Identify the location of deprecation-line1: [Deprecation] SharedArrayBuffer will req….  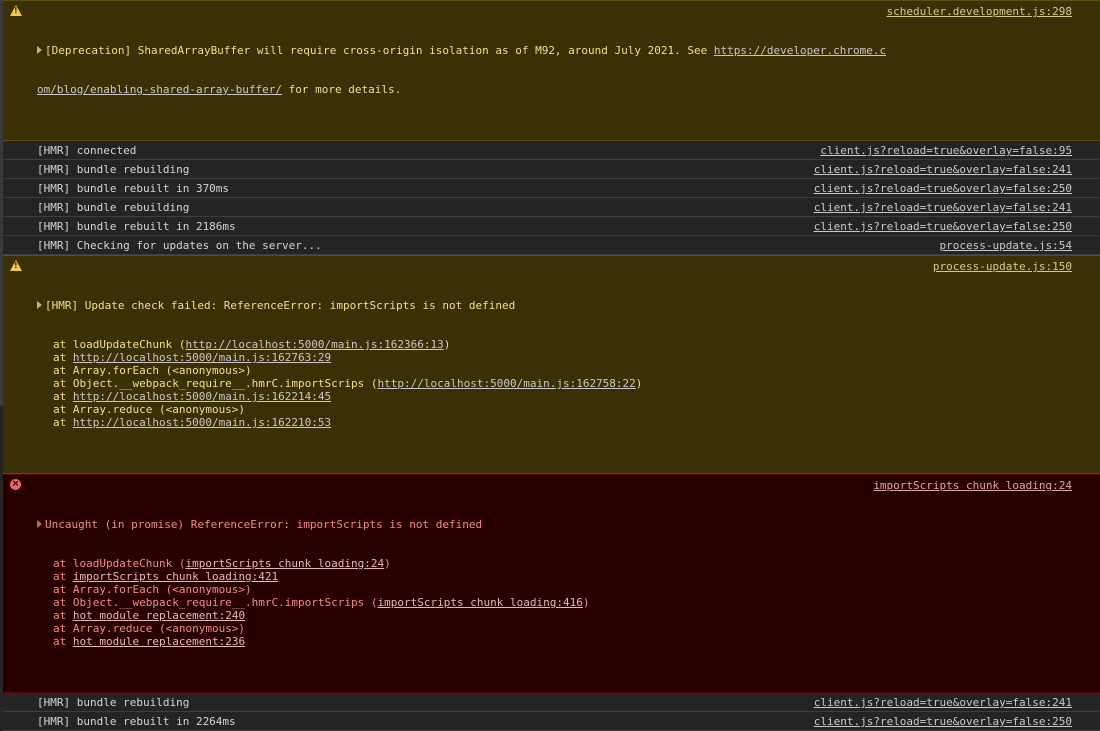
(379, 50).